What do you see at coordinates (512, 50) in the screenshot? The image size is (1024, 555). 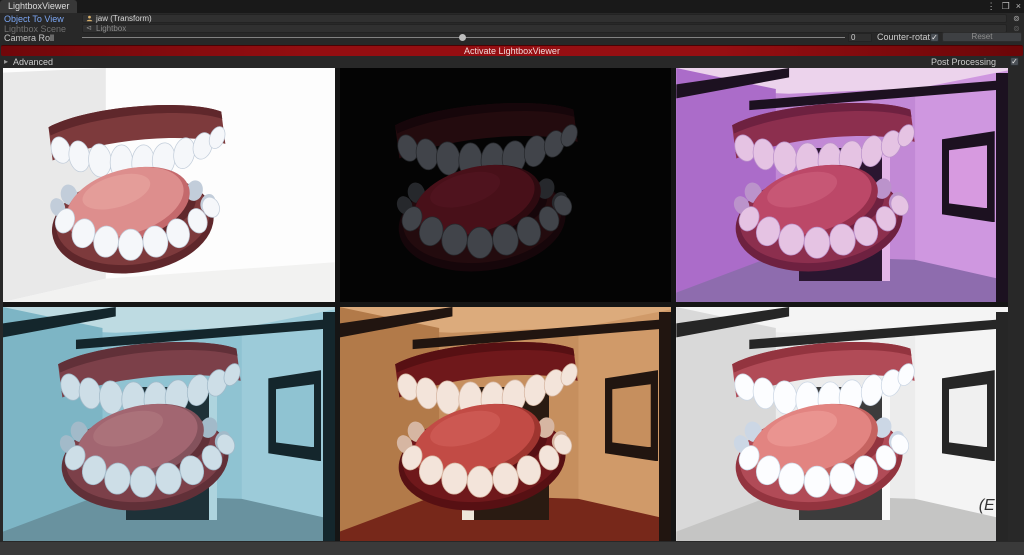 I see `activate-lightboxviewer-button: Activate LightboxViewer` at bounding box center [512, 50].